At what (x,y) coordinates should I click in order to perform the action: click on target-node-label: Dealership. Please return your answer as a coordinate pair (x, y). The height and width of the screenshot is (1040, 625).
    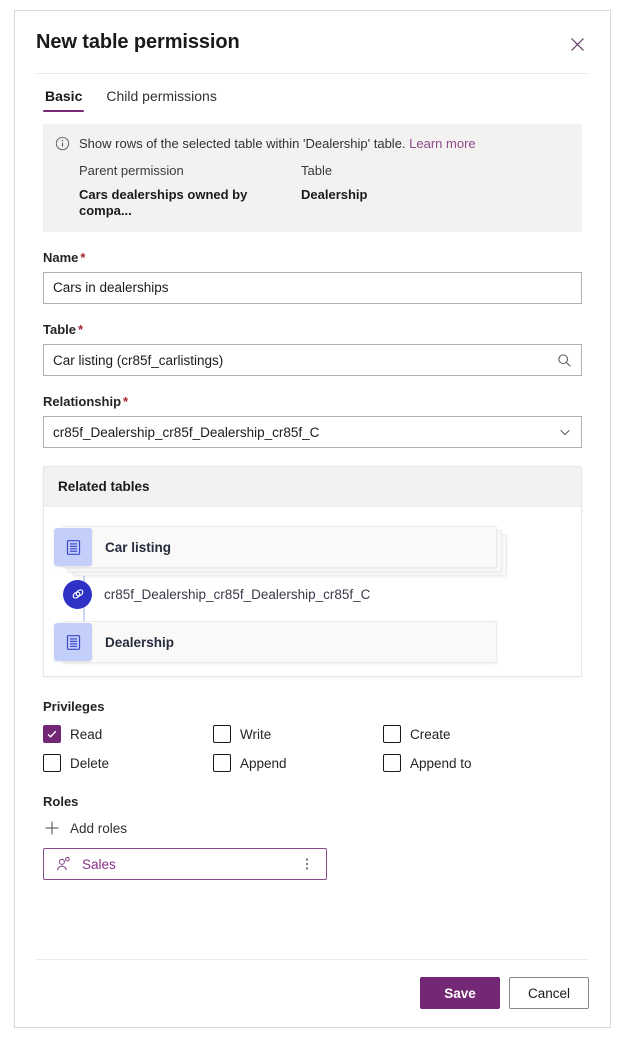
    Looking at the image, I should click on (140, 642).